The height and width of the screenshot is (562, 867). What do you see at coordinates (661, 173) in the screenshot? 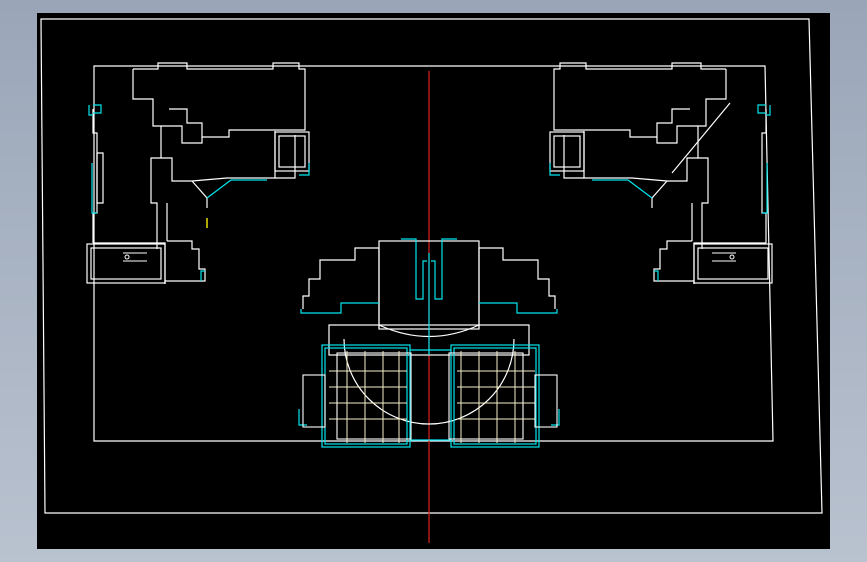
I see `right-building` at bounding box center [661, 173].